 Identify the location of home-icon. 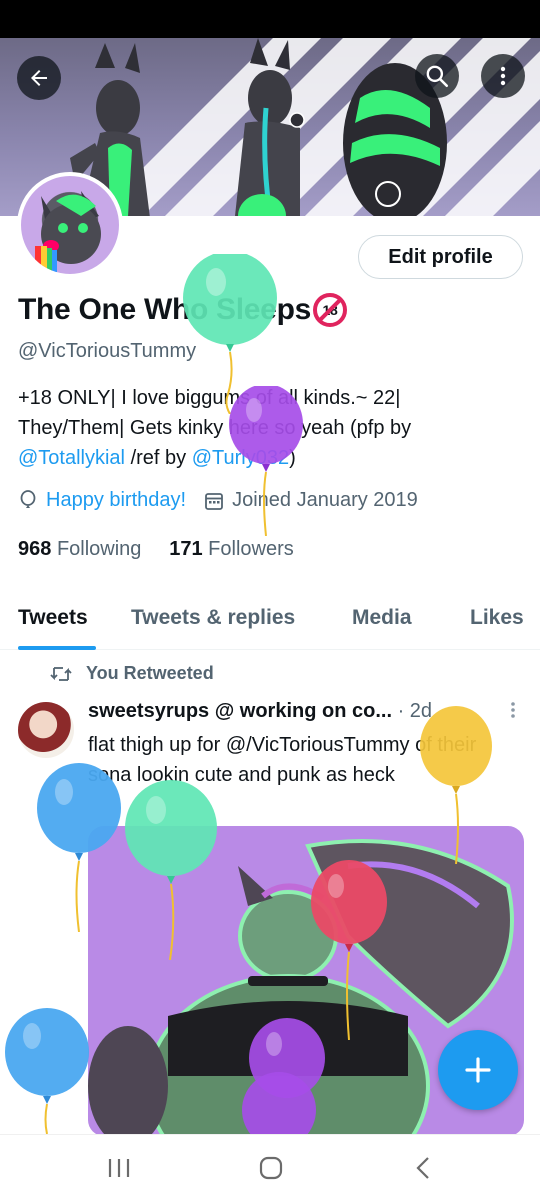
(271, 1168).